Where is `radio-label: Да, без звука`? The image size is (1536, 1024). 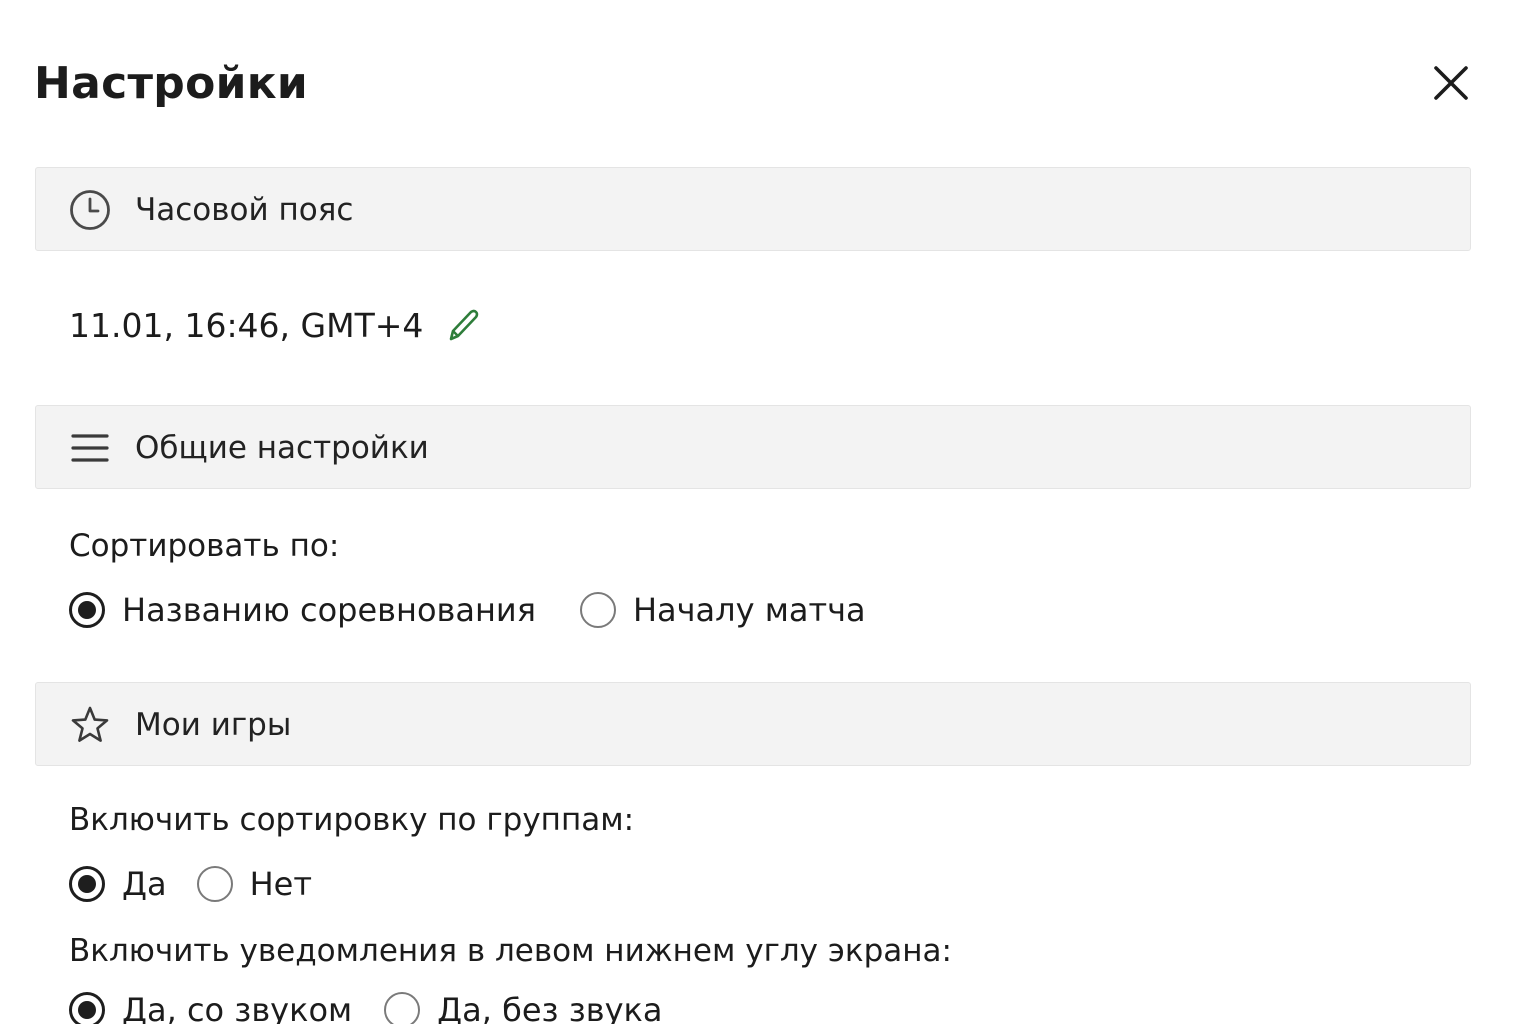 radio-label: Да, без звука is located at coordinates (550, 1007).